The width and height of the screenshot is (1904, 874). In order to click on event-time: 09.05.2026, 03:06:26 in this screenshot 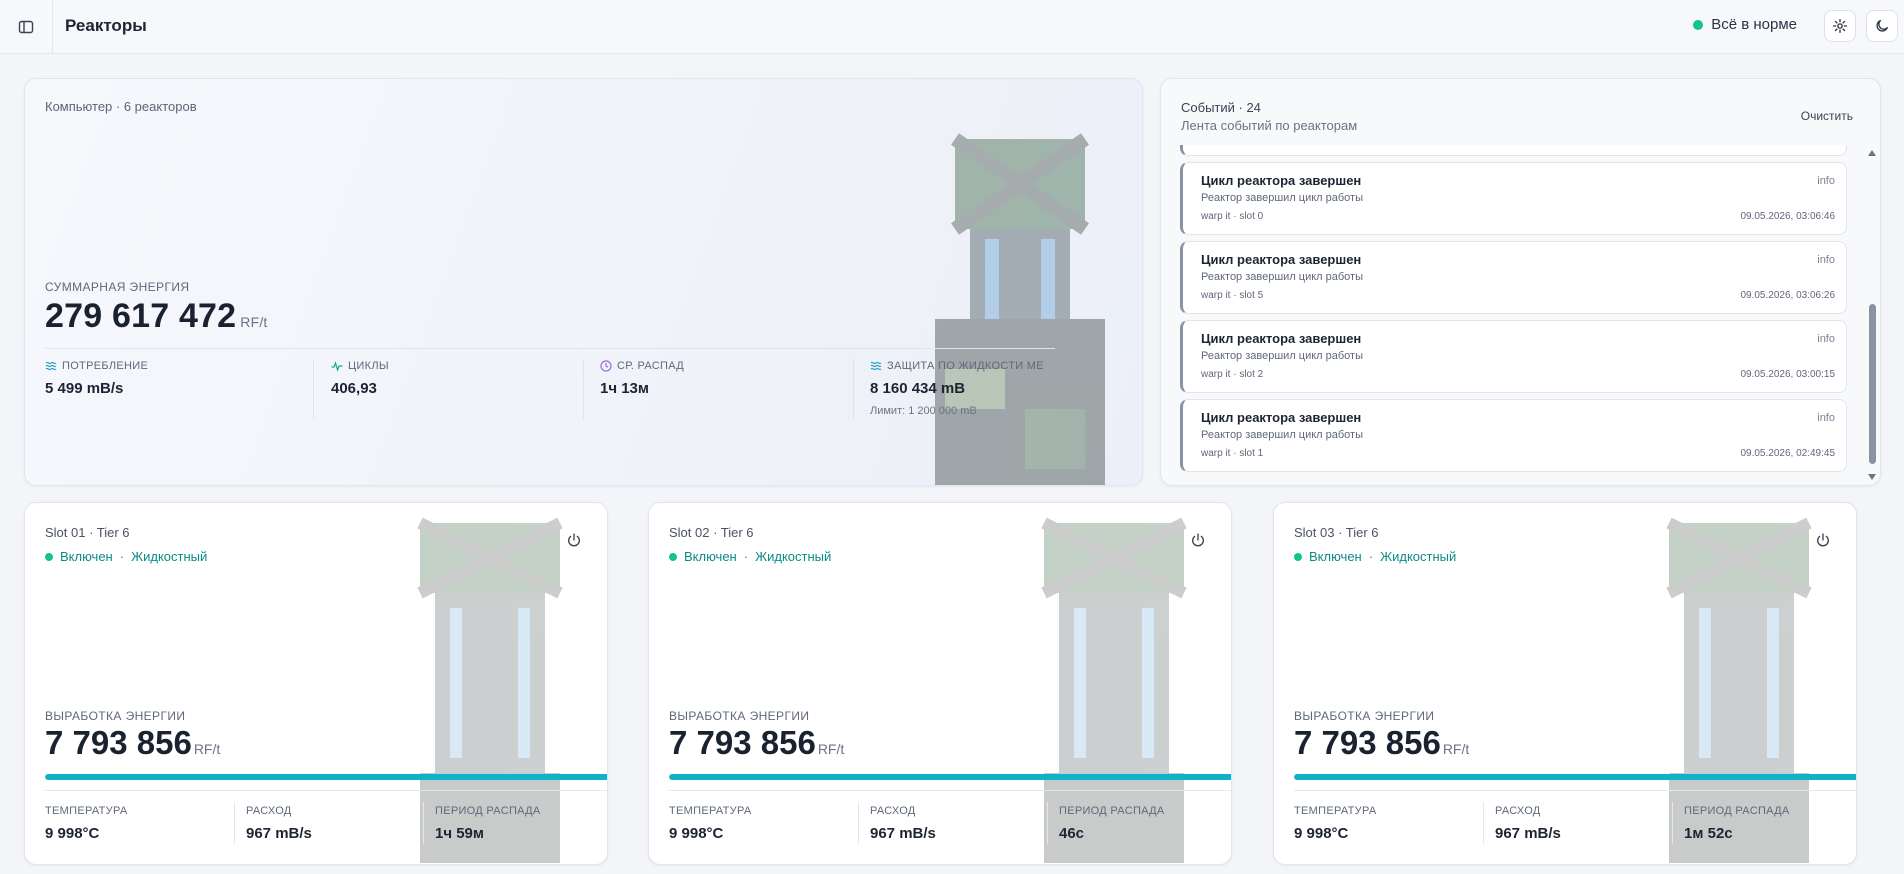, I will do `click(1787, 295)`.